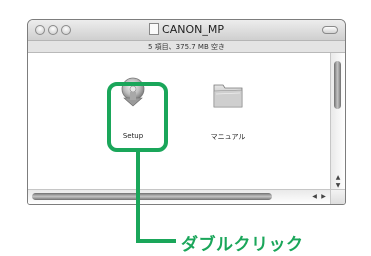 This screenshot has width=371, height=256. What do you see at coordinates (338, 178) in the screenshot?
I see `scroll-up-arrow-icon: ▲` at bounding box center [338, 178].